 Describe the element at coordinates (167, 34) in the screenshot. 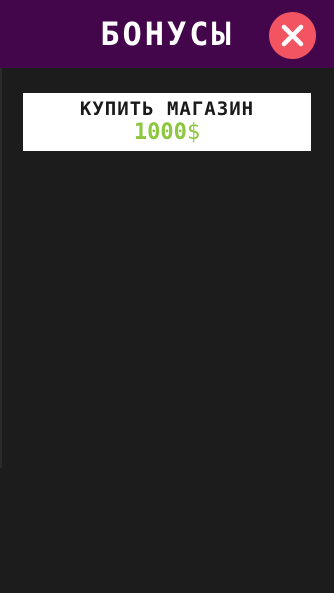

I see `header-bar: БОНУСЫ` at that location.